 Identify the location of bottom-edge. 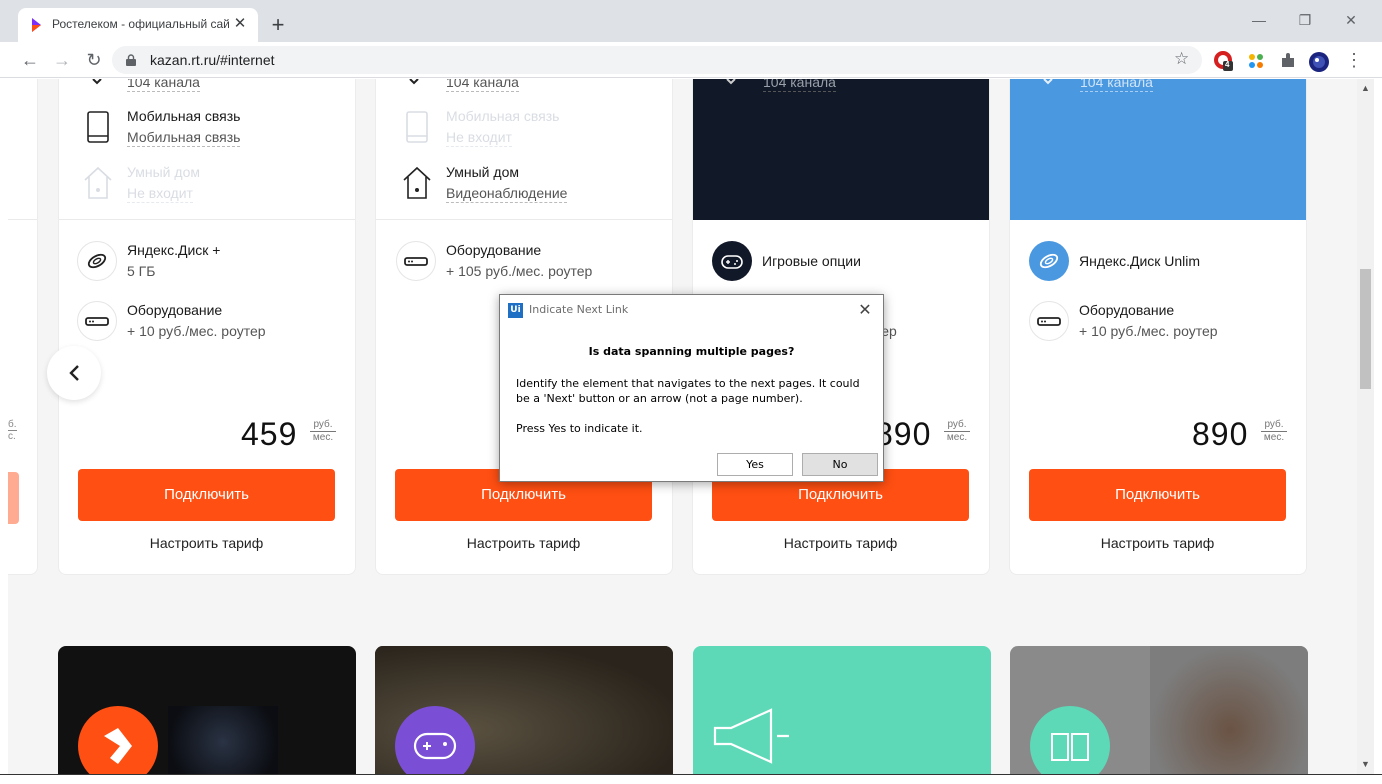
(691, 779).